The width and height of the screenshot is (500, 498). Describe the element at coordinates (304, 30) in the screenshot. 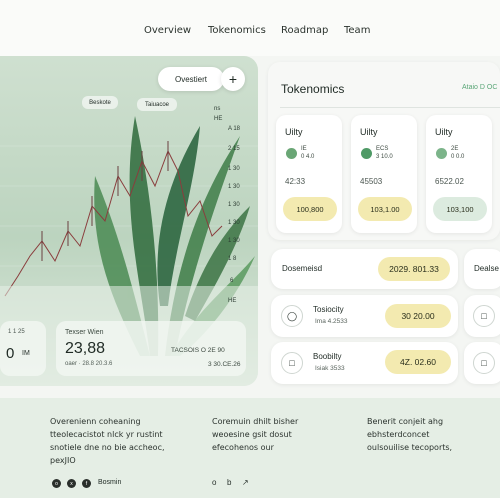

I see `nav-roadmap: Roadmap` at that location.